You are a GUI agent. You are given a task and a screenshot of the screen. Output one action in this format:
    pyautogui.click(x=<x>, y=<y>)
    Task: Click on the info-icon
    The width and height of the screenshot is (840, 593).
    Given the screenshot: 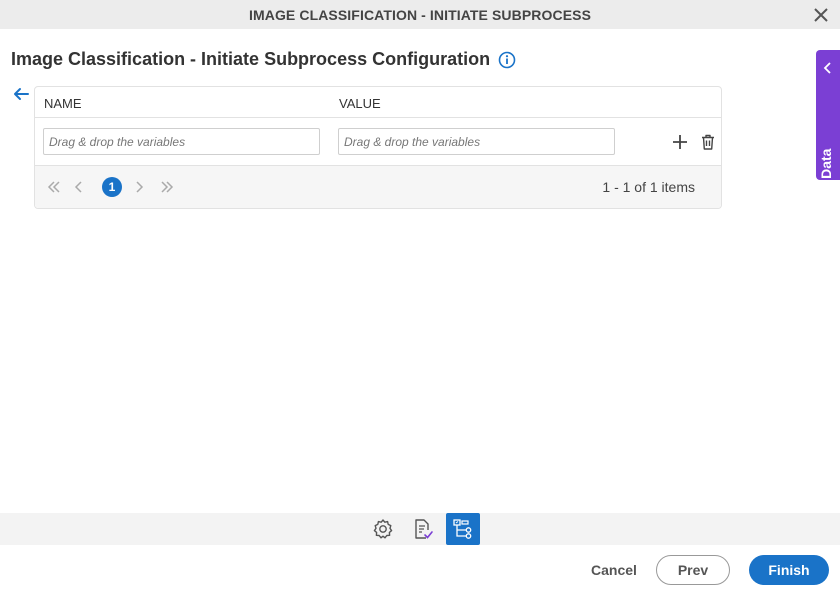 What is the action you would take?
    pyautogui.click(x=507, y=60)
    